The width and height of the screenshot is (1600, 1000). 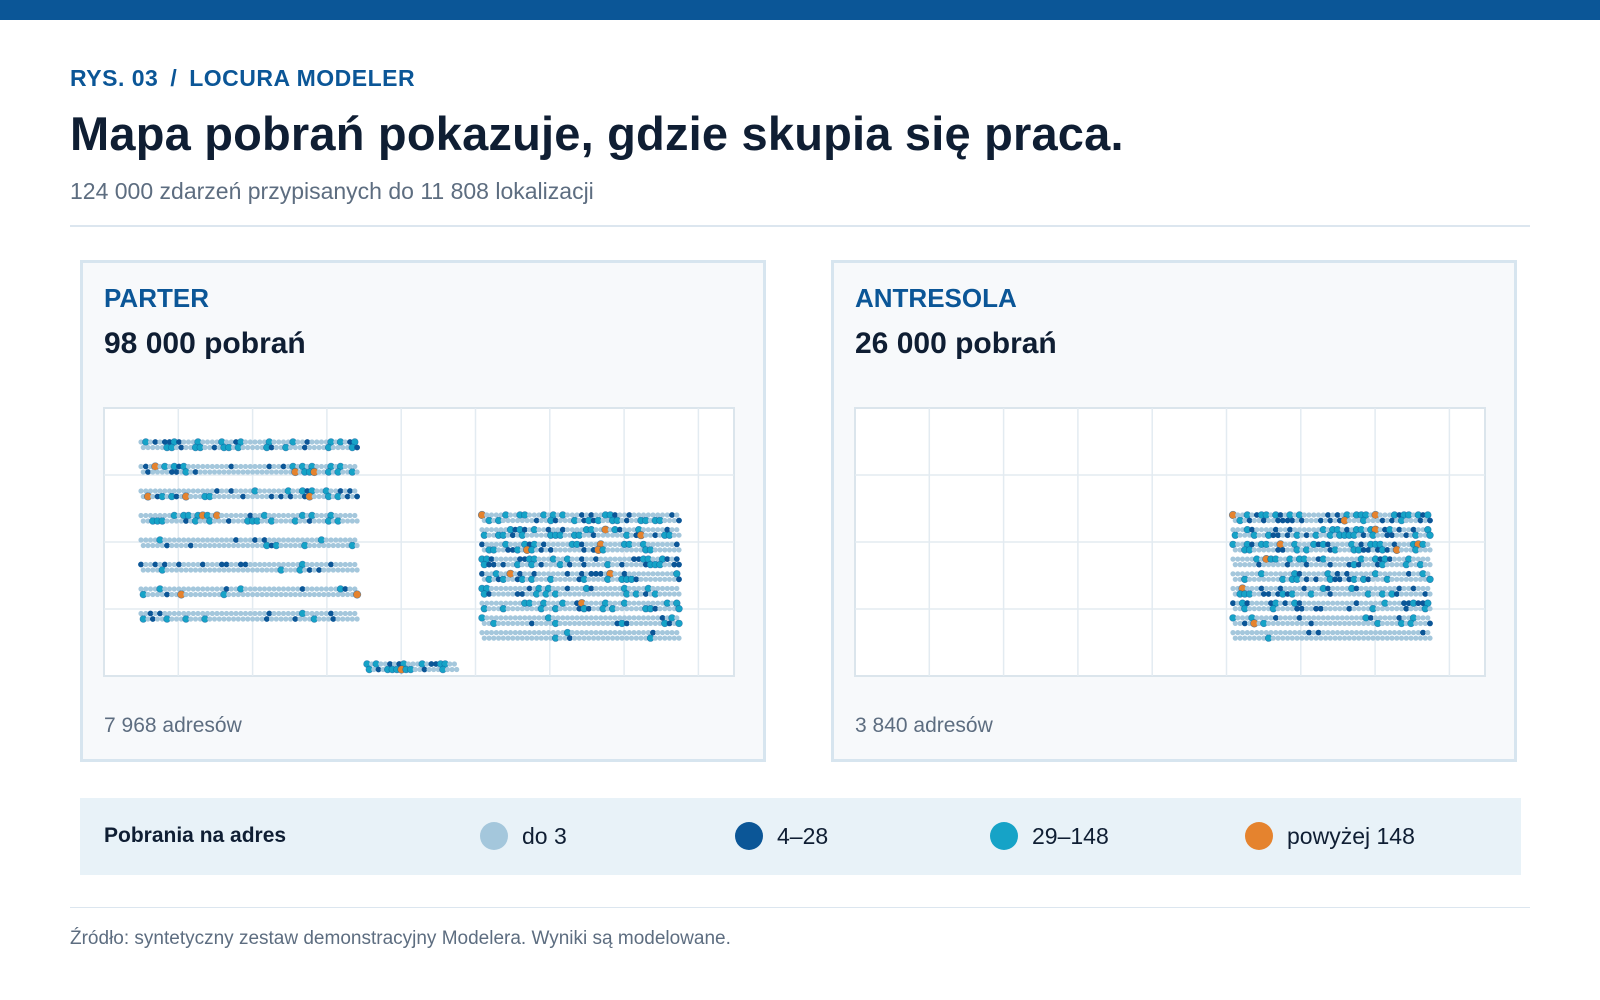 What do you see at coordinates (936, 298) in the screenshot?
I see `panel-title: ANTRESOLA` at bounding box center [936, 298].